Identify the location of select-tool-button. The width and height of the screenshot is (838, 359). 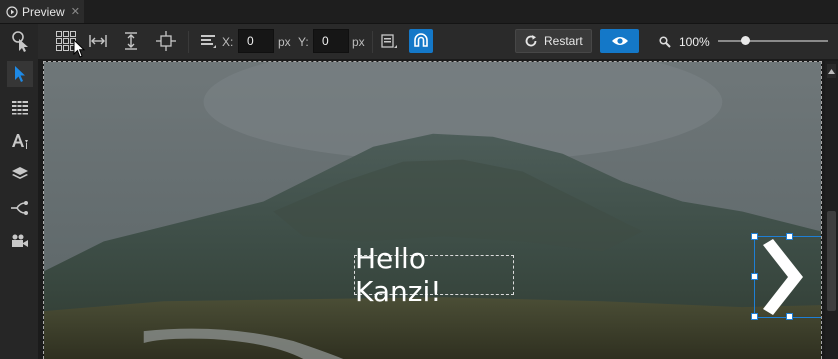
(20, 74).